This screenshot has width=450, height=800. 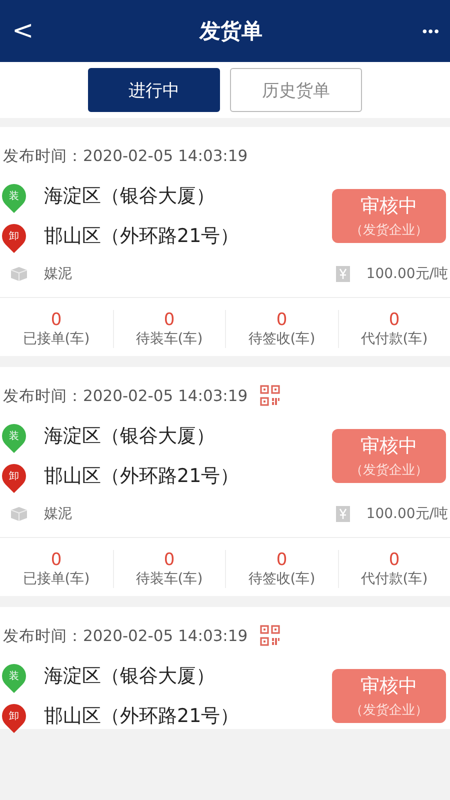 I want to click on page-title: 发货单, so click(x=231, y=31).